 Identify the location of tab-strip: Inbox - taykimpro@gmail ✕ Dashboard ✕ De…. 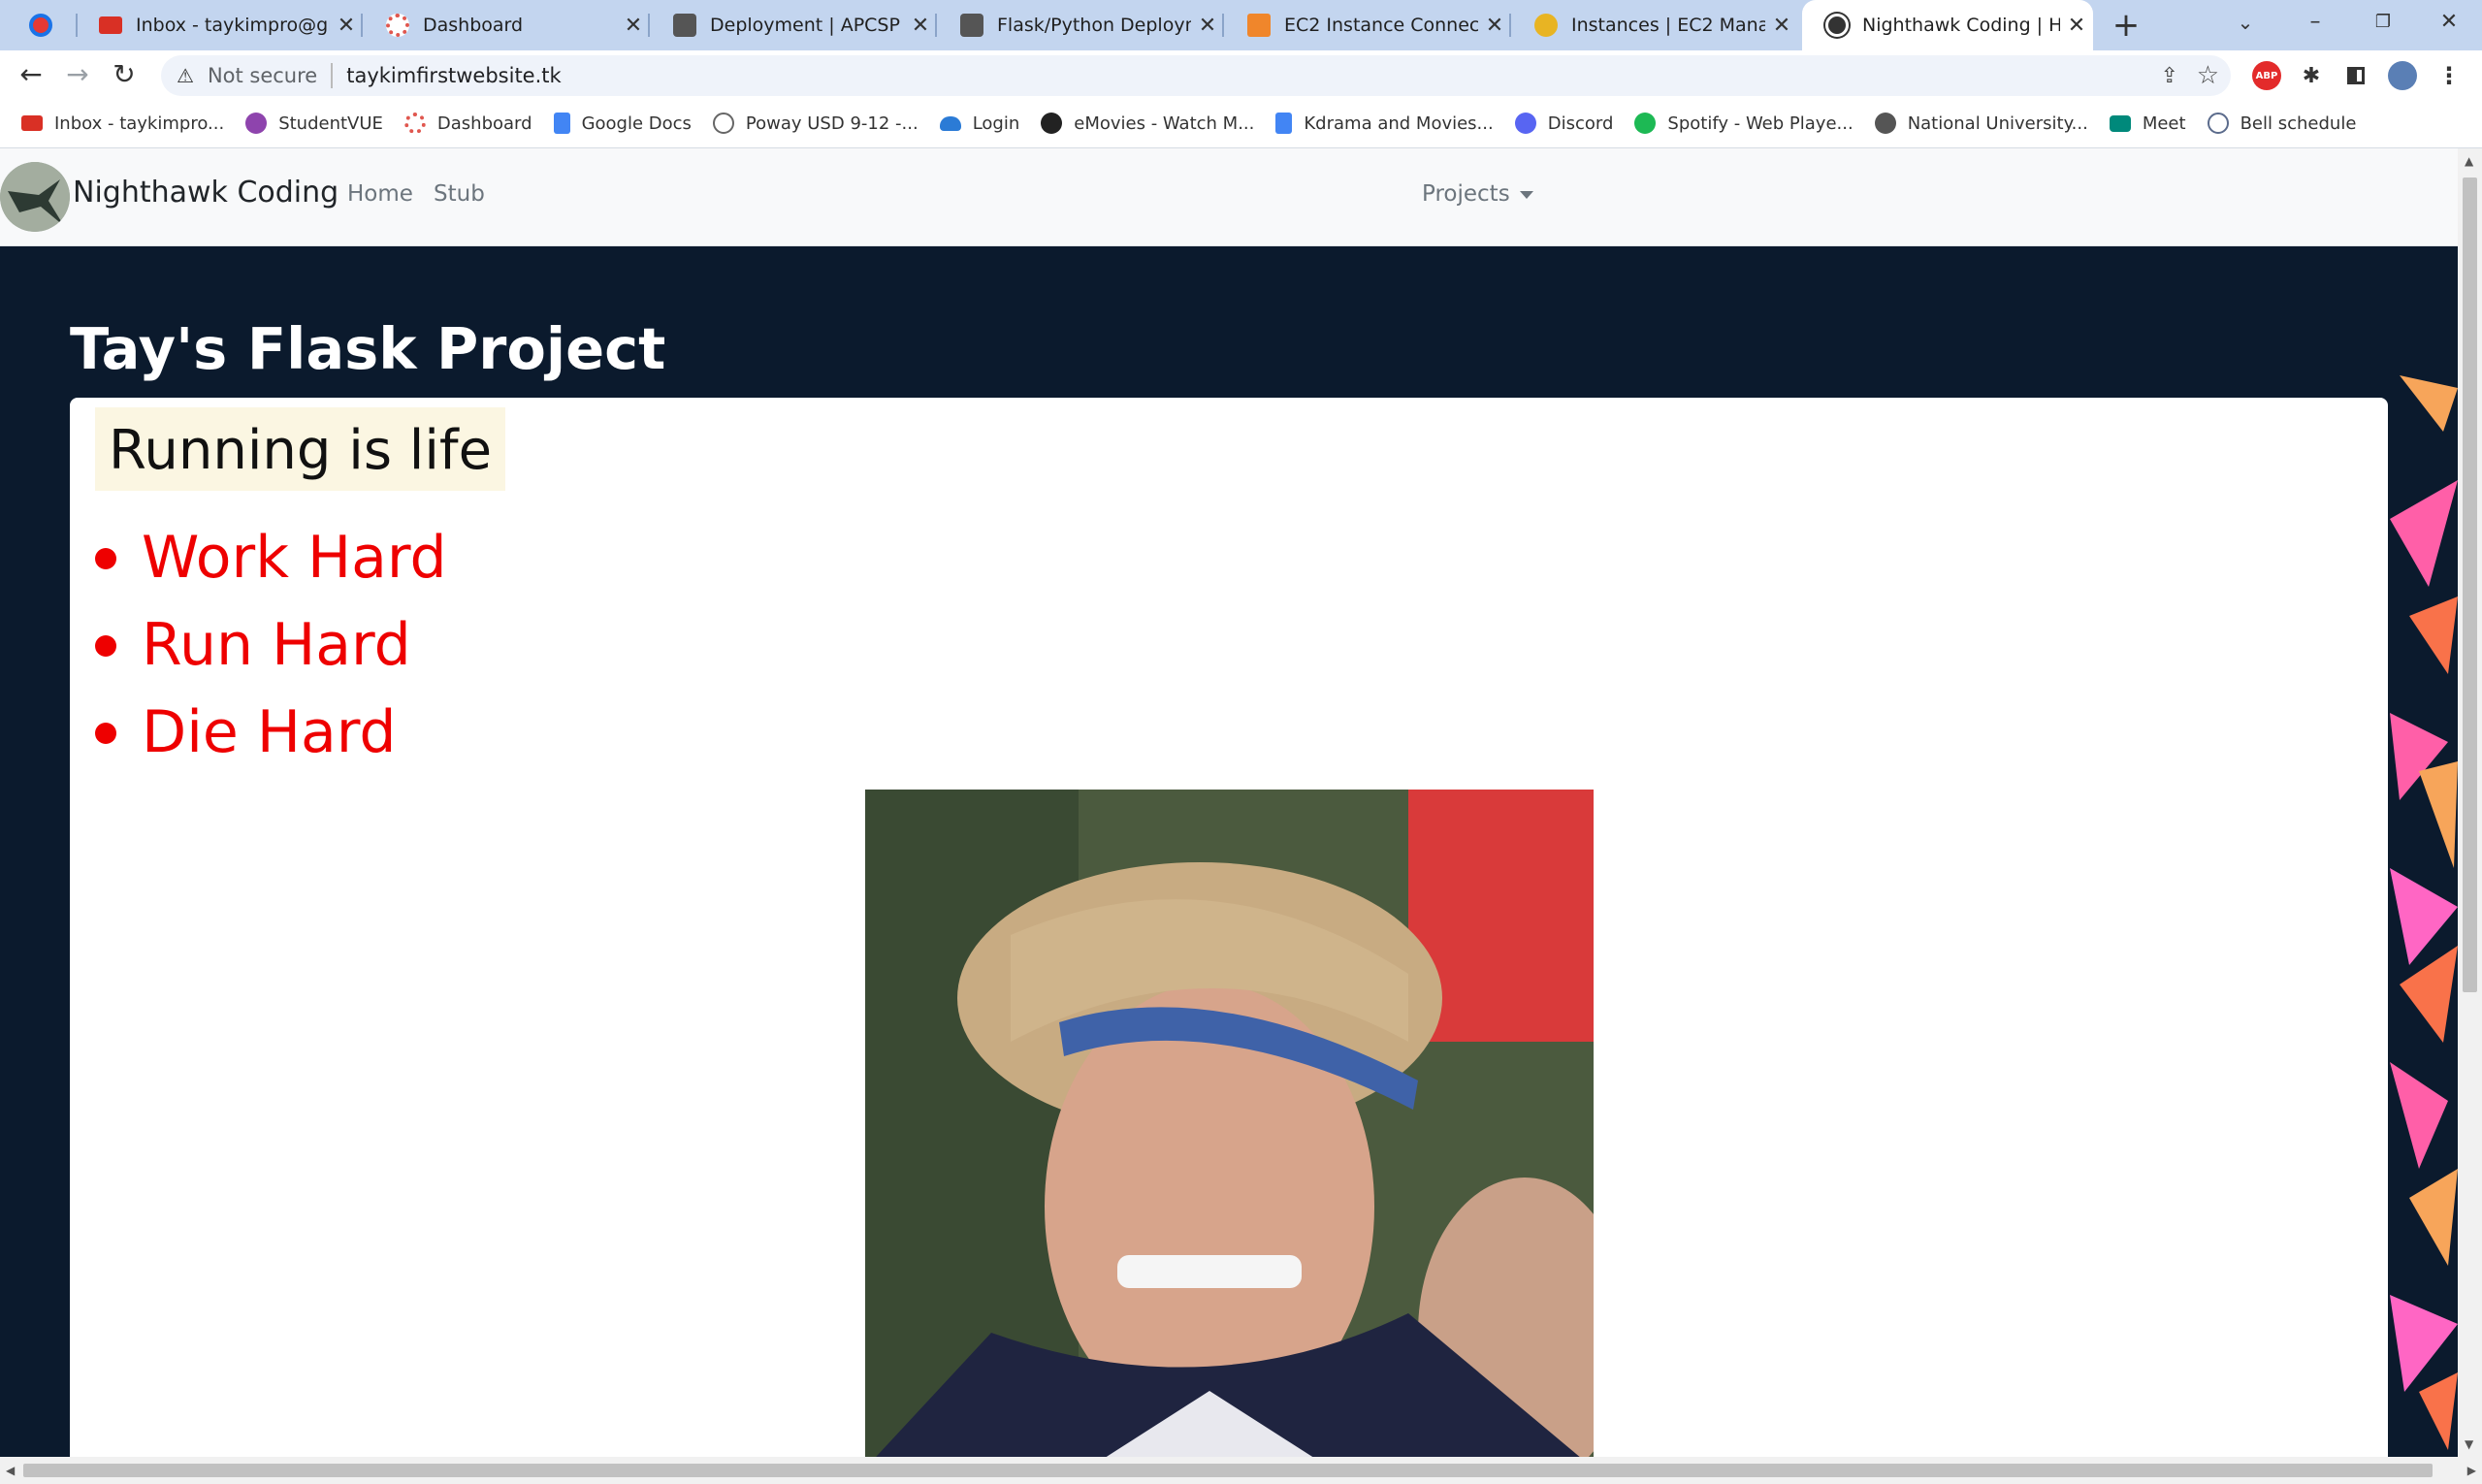
(1241, 25).